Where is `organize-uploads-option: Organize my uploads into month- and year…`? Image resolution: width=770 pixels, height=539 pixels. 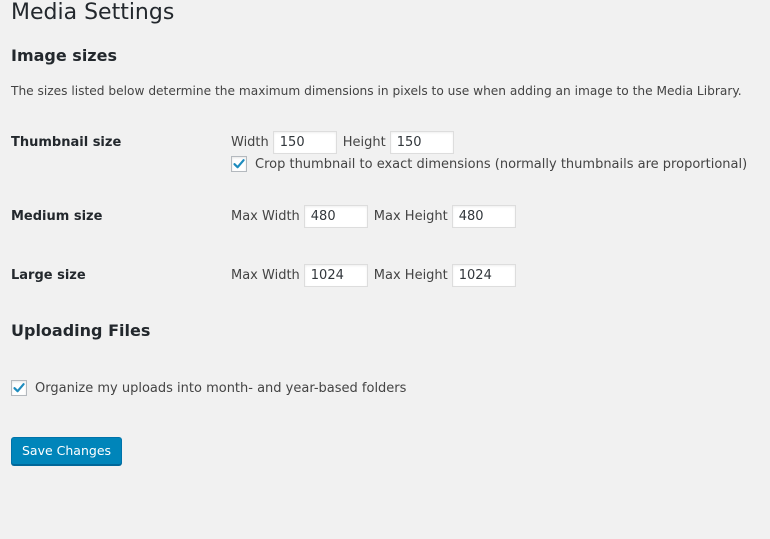
organize-uploads-option: Organize my uploads into month- and year… is located at coordinates (208, 388).